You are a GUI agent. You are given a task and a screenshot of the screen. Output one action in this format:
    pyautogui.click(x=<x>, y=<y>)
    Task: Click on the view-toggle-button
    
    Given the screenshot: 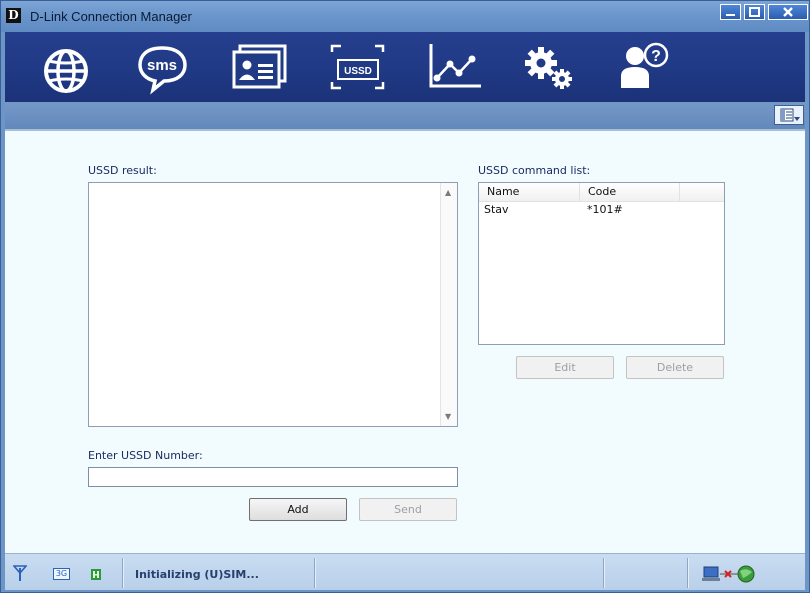 What is the action you would take?
    pyautogui.click(x=789, y=115)
    